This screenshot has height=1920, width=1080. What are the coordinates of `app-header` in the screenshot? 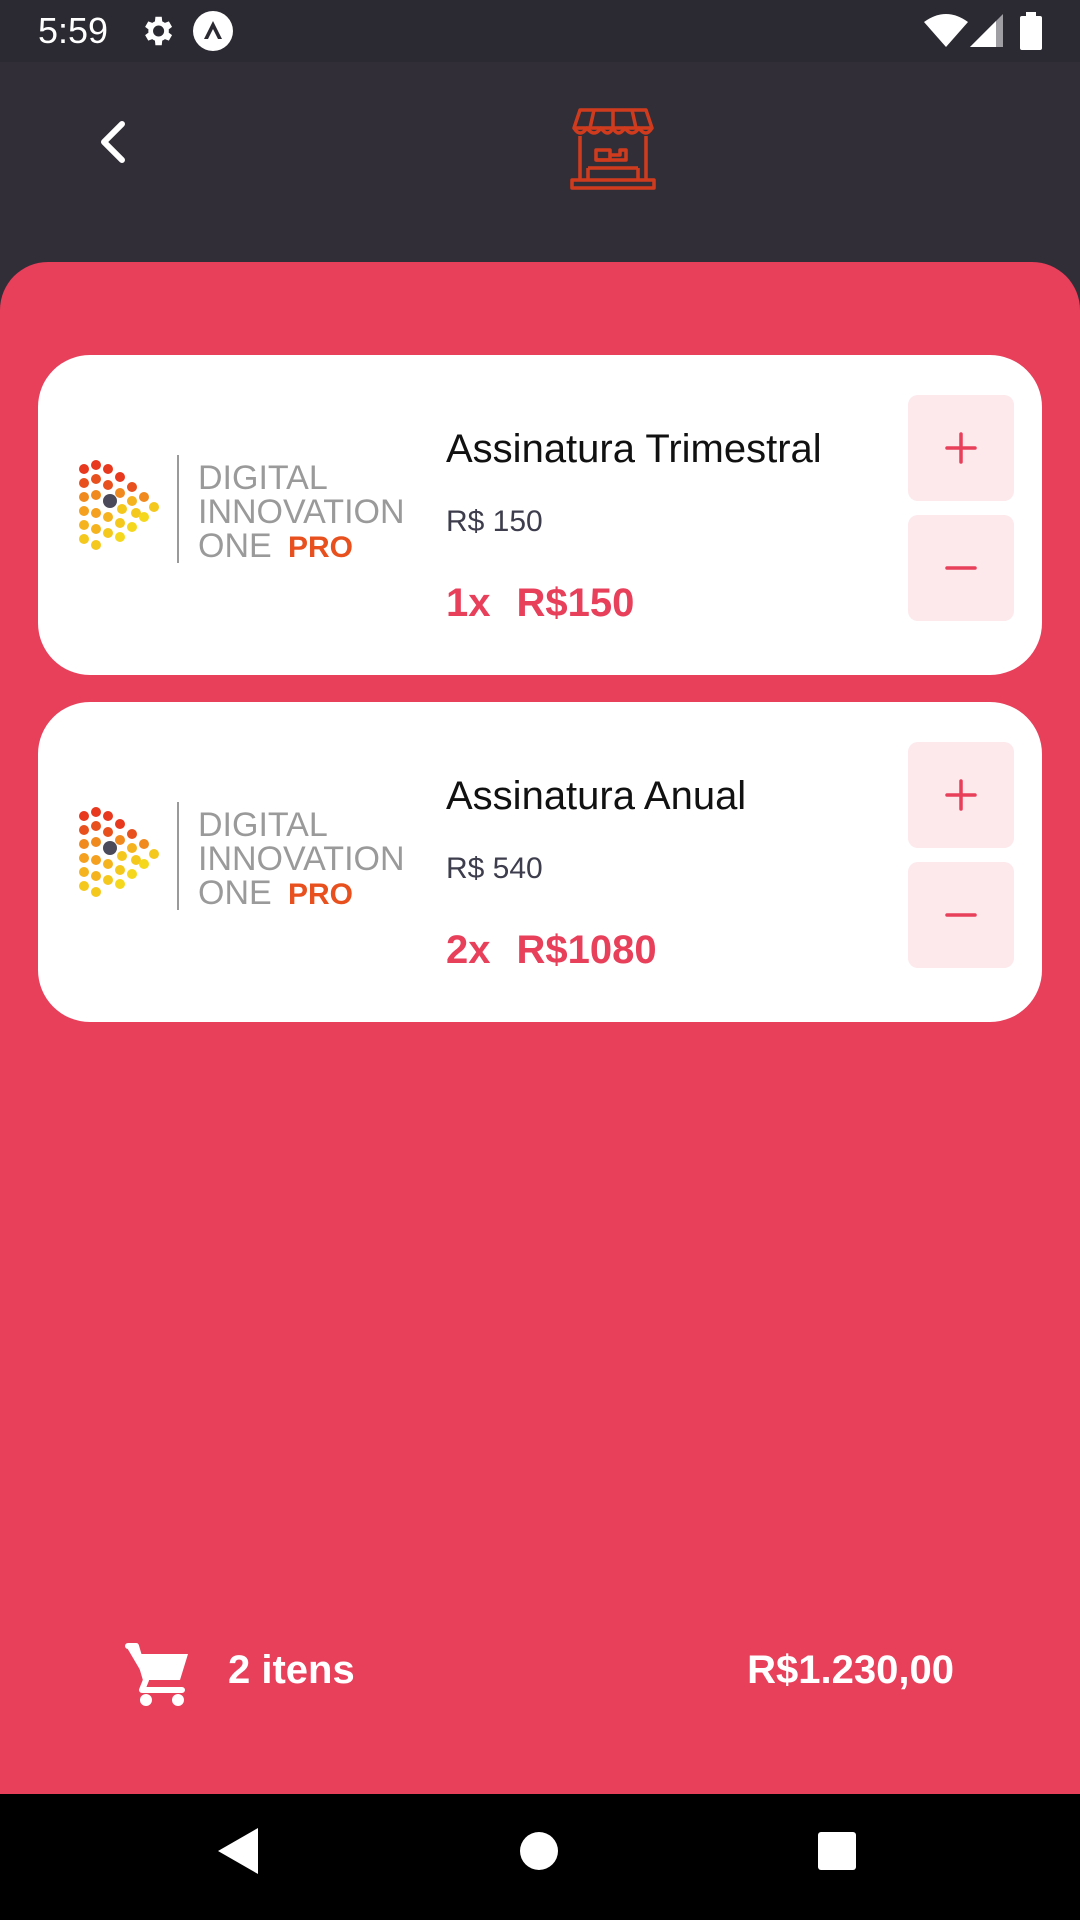 It's located at (540, 162).